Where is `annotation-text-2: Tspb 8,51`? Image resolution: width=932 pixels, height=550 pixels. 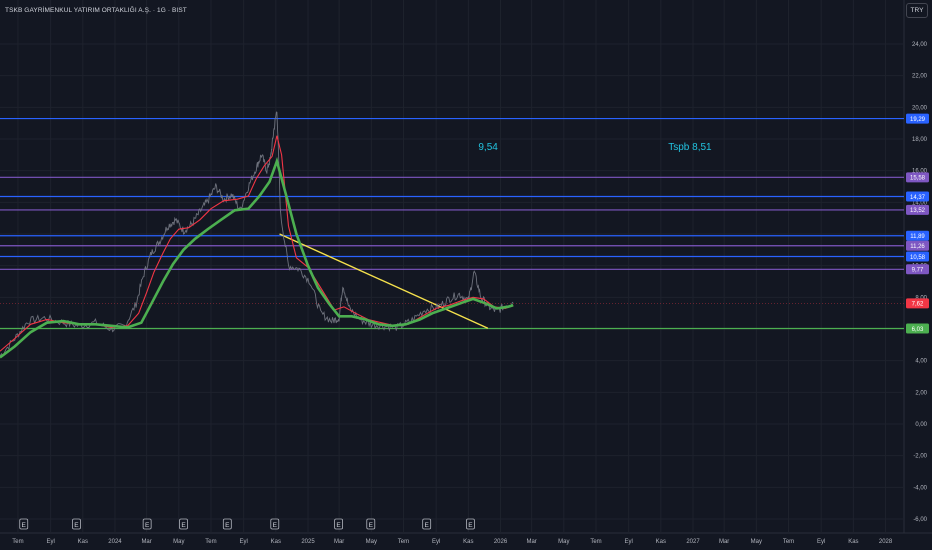
annotation-text-2: Tspb 8,51 is located at coordinates (690, 147).